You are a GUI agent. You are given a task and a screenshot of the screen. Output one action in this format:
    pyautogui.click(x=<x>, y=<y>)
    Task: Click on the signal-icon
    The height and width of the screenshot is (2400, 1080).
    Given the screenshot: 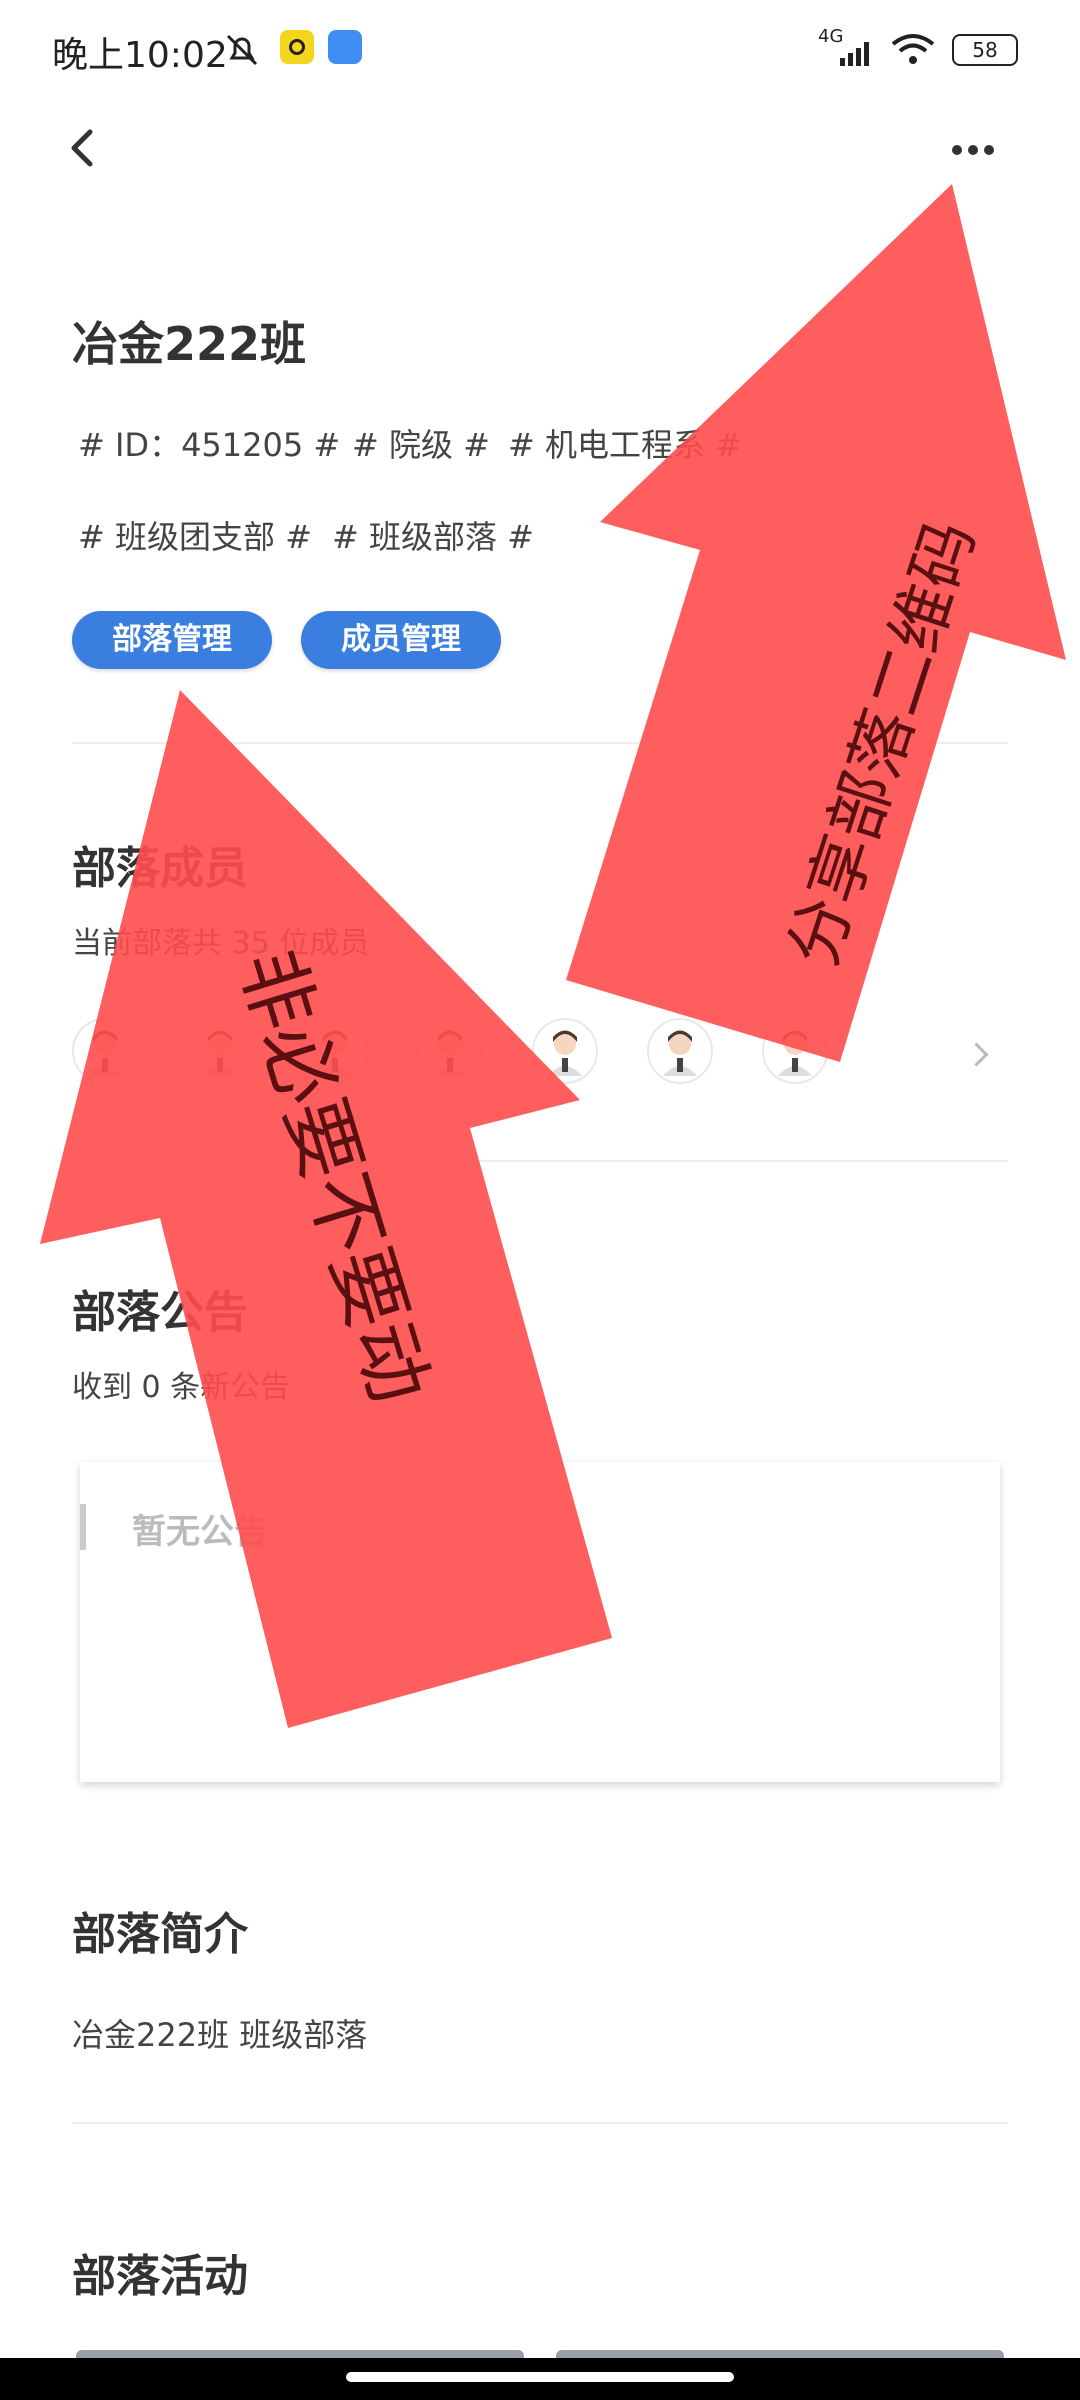 What is the action you would take?
    pyautogui.click(x=854, y=54)
    